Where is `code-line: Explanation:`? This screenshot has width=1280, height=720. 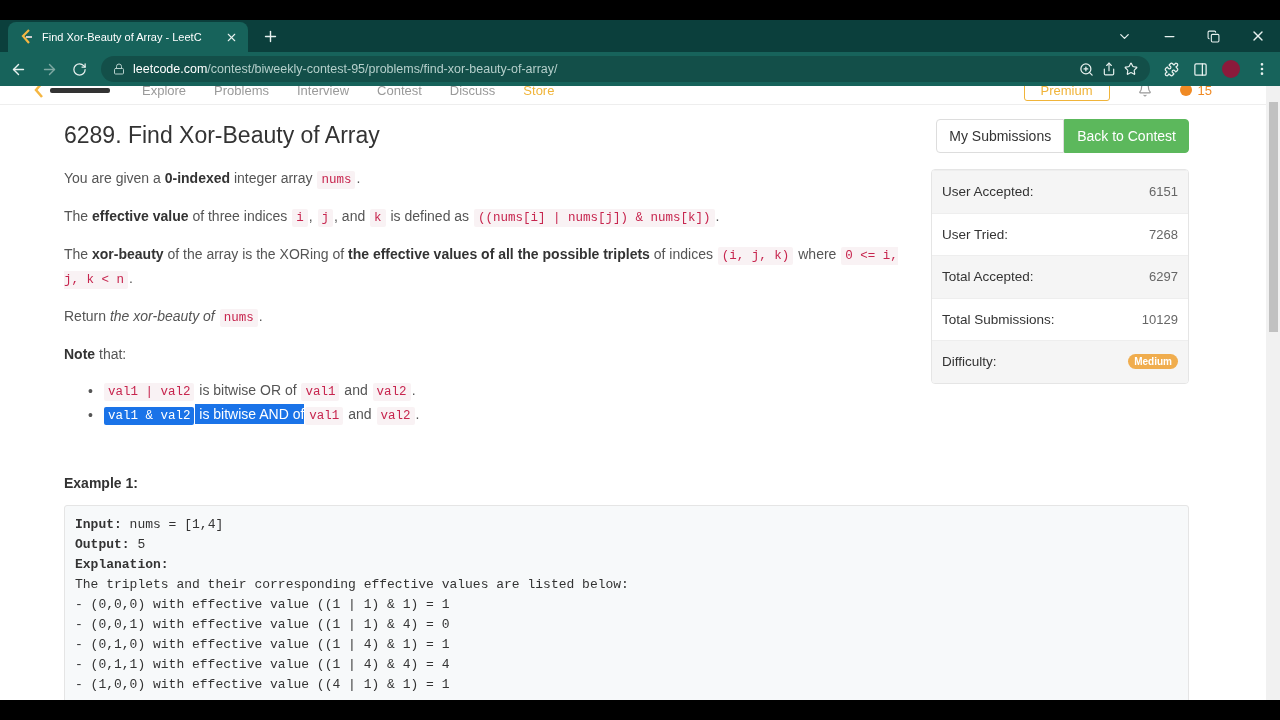
code-line: Explanation: is located at coordinates (122, 565).